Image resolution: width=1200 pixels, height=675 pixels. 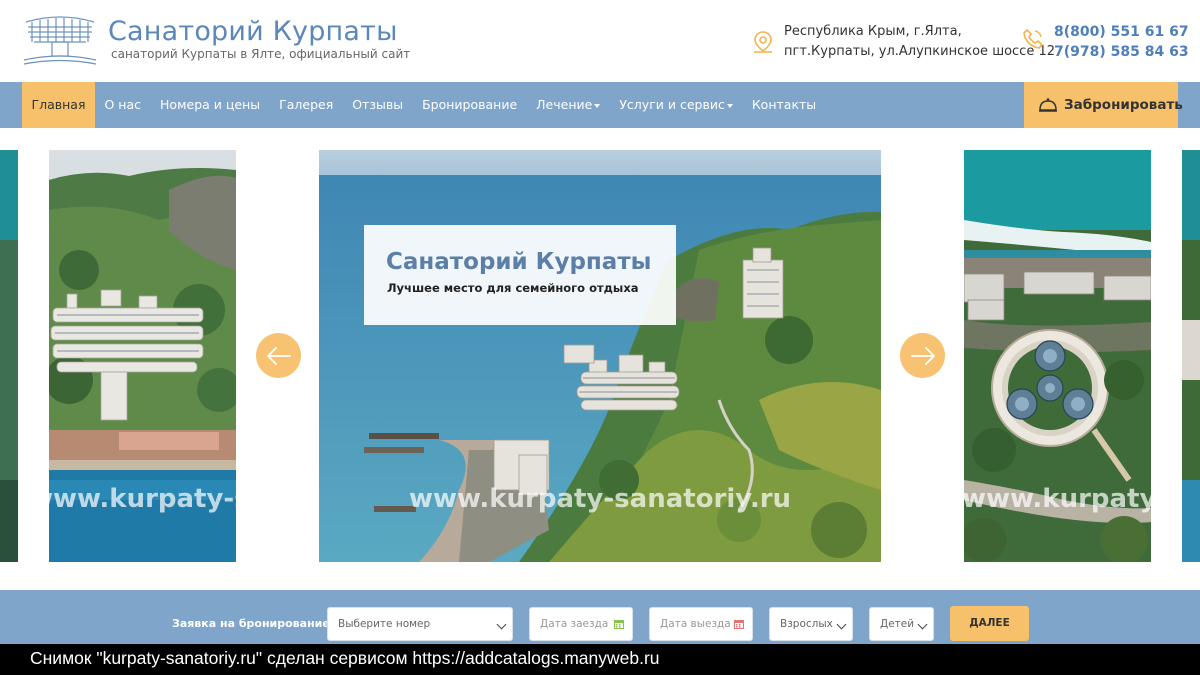 I want to click on phones: 8(800) 551 61 67 7(978) 585 84 63, so click(x=1121, y=42).